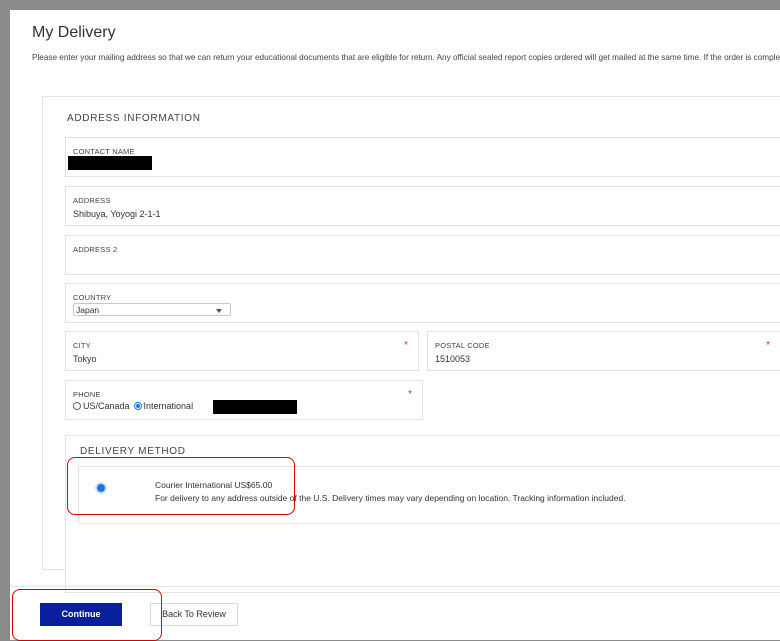 This screenshot has height=641, width=780. What do you see at coordinates (422, 303) in the screenshot?
I see `country-field: COUNTRY Japan` at bounding box center [422, 303].